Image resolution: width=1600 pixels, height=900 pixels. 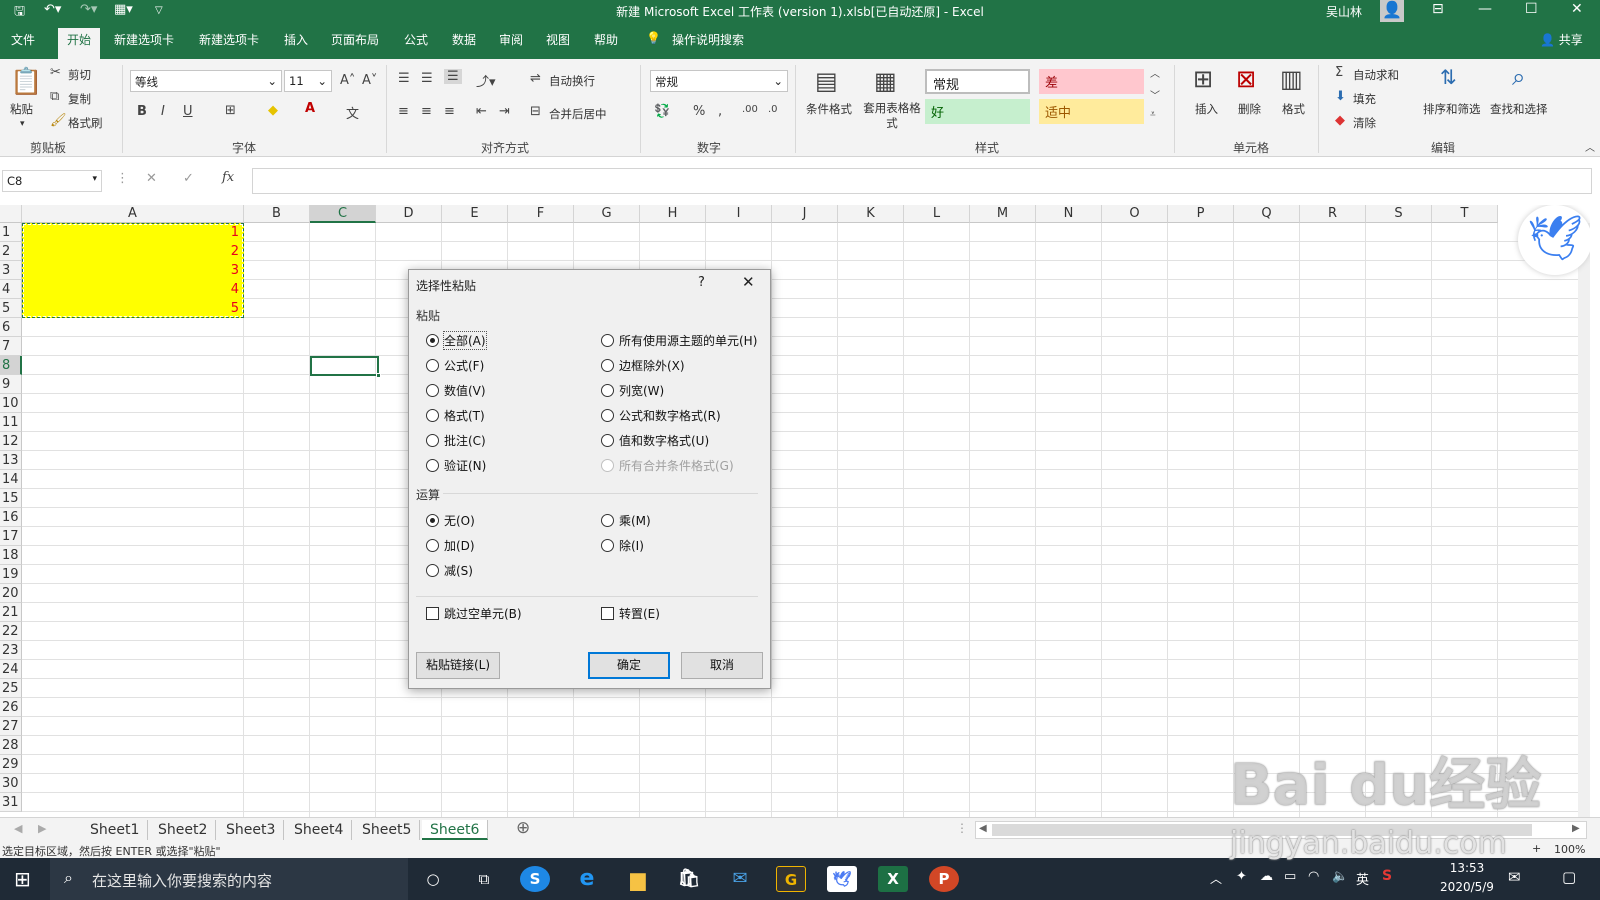 I want to click on font-name-select: 等线 ⌄, so click(x=206, y=81).